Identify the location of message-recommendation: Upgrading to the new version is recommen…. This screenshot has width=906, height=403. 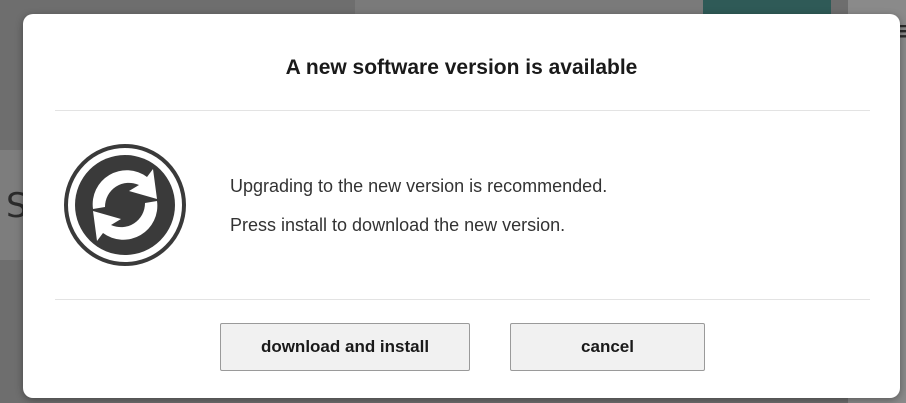
(419, 186).